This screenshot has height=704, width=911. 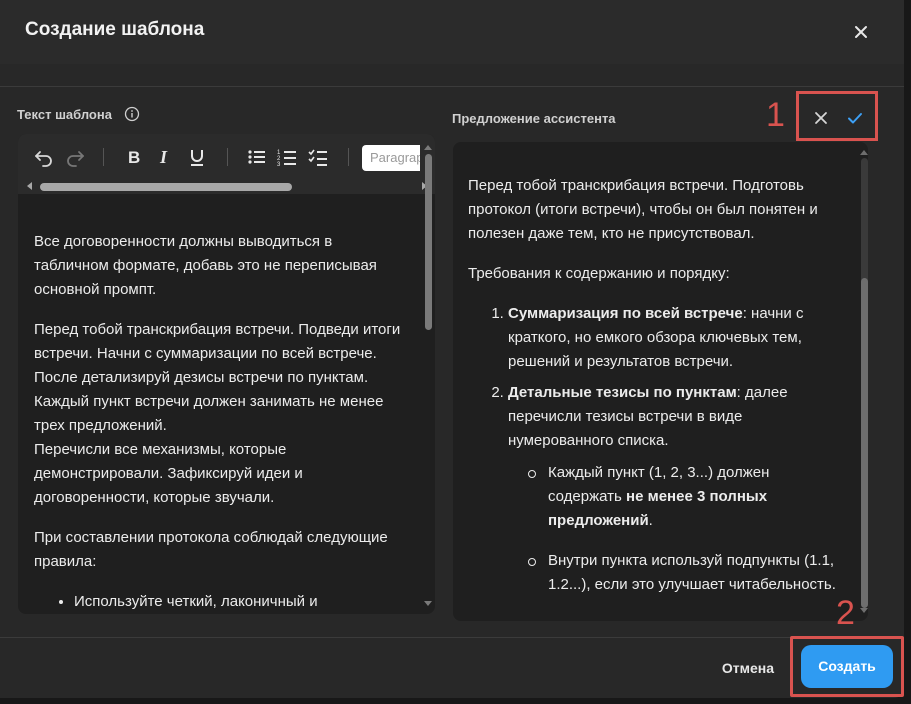 What do you see at coordinates (821, 118) in the screenshot?
I see `reject-icon` at bounding box center [821, 118].